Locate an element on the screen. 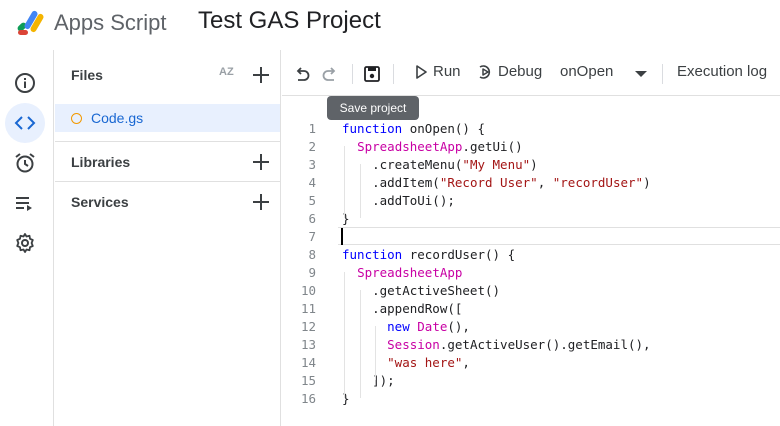 The width and height of the screenshot is (780, 426). dropdown-arrow-icon is located at coordinates (641, 74).